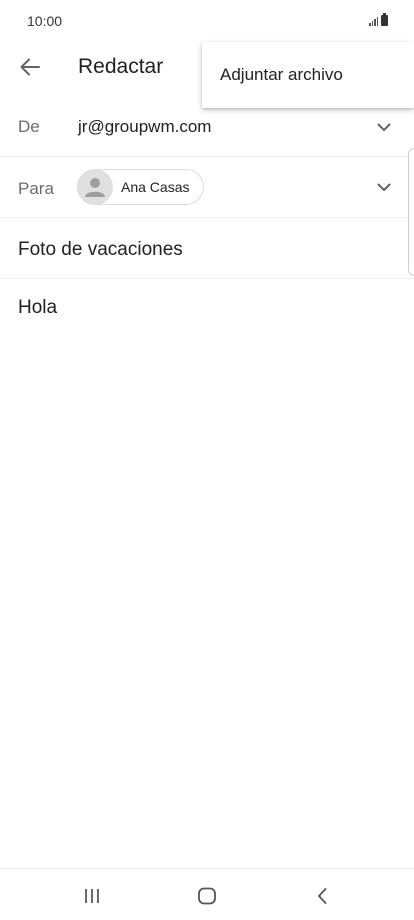 This screenshot has height=920, width=414. I want to click on overflow-menu: Adjuntar archivo, so click(308, 75).